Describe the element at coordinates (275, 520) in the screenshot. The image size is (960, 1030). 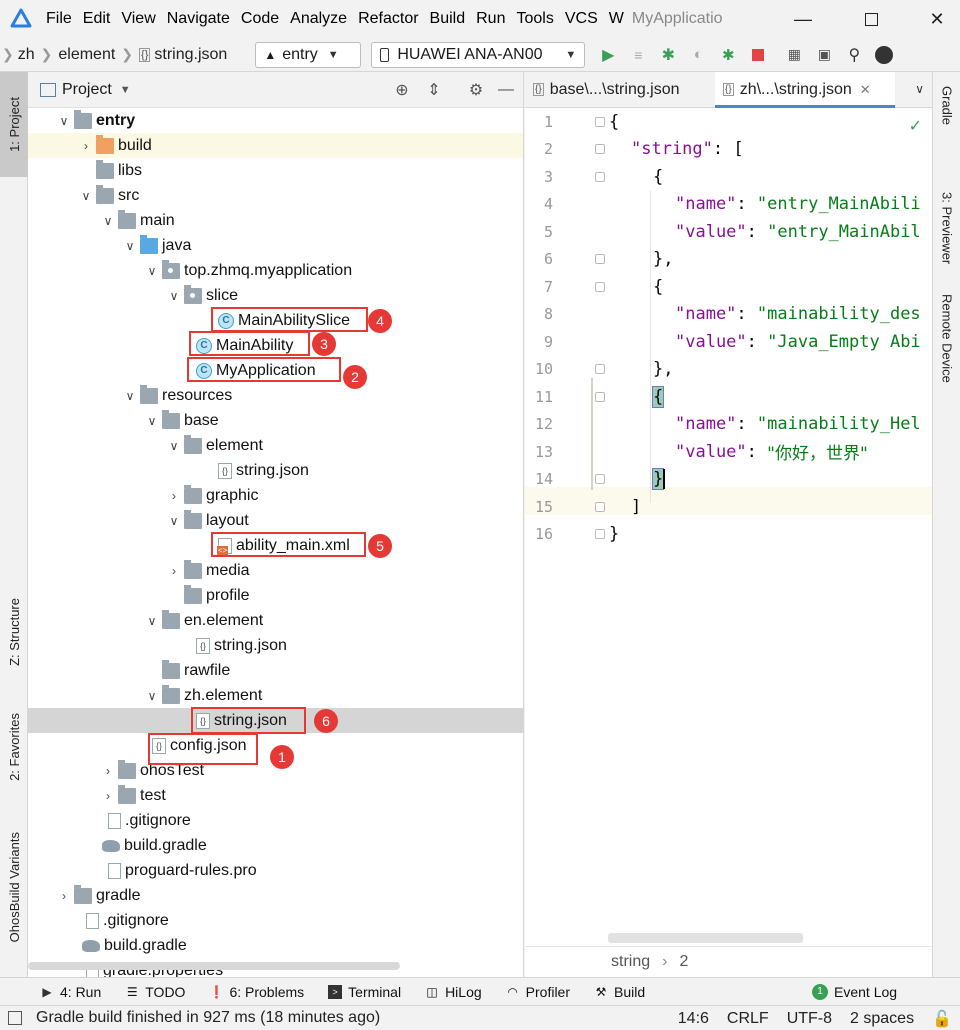
I see `tree-row-layout: ∨ layout` at that location.